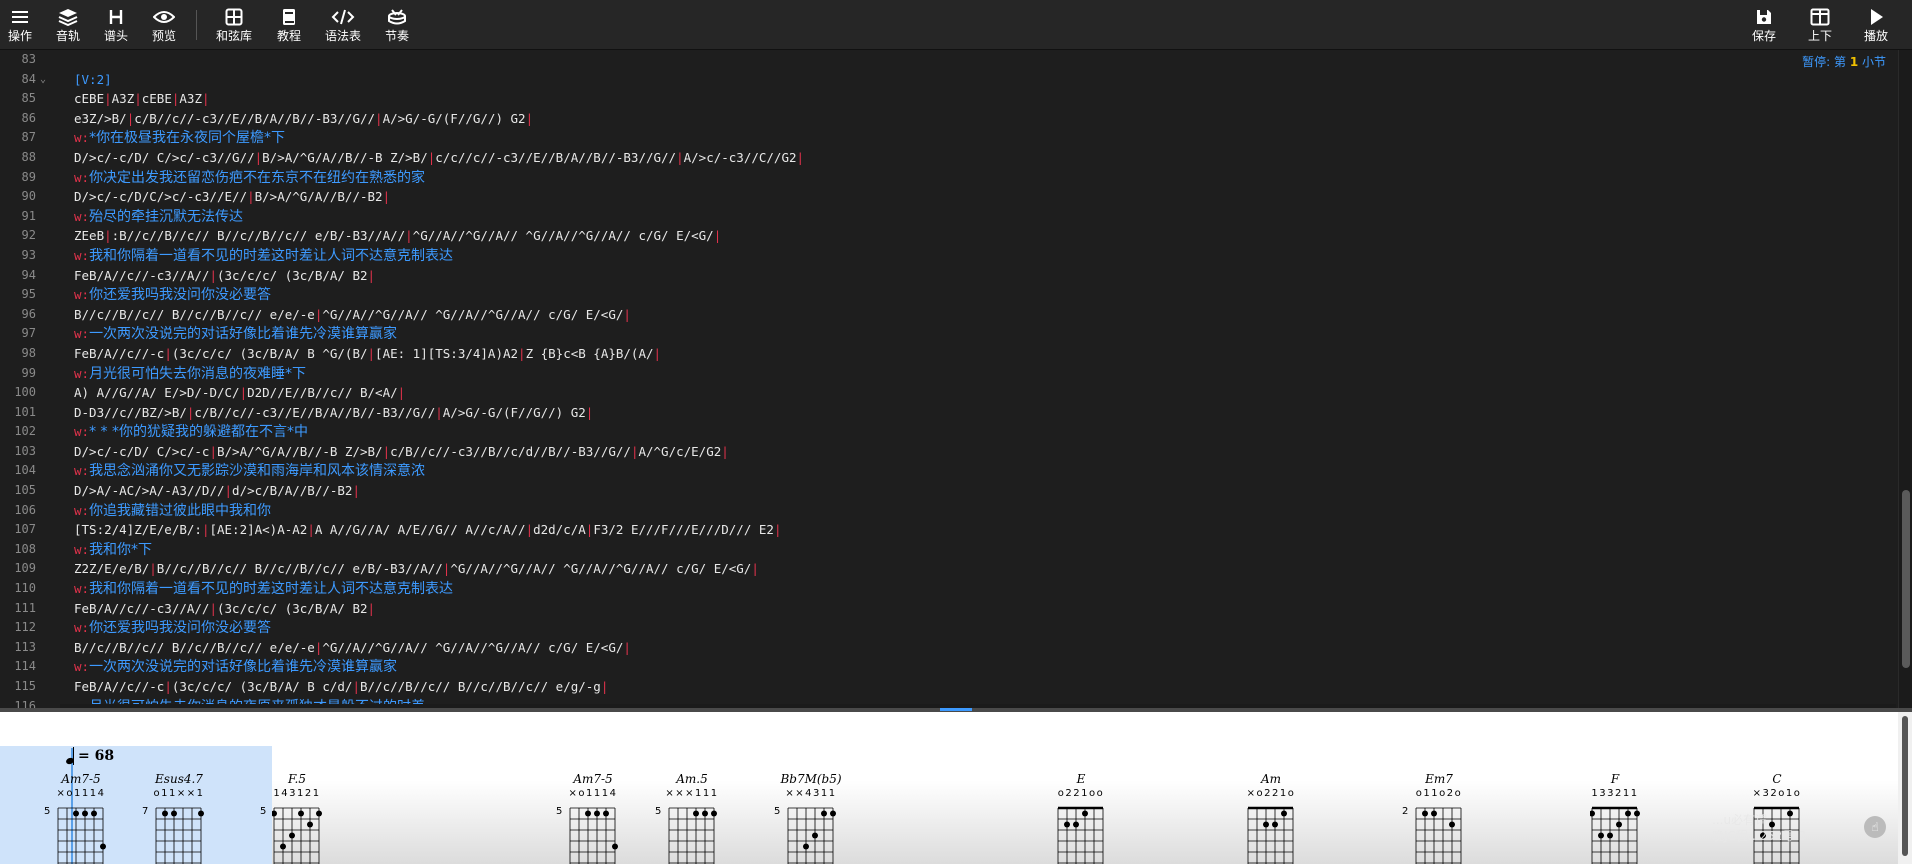 This screenshot has height=864, width=1912. What do you see at coordinates (956, 709) in the screenshot?
I see `splitter-handle` at bounding box center [956, 709].